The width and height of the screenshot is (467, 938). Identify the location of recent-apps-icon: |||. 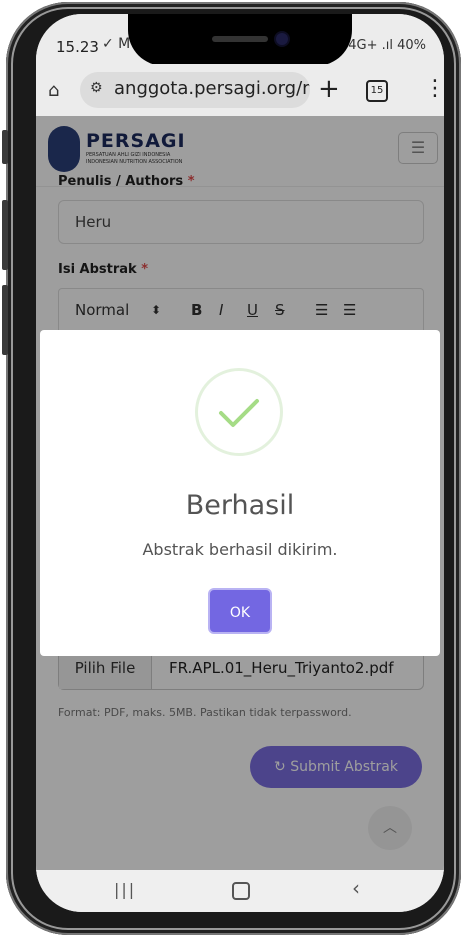
(125, 889).